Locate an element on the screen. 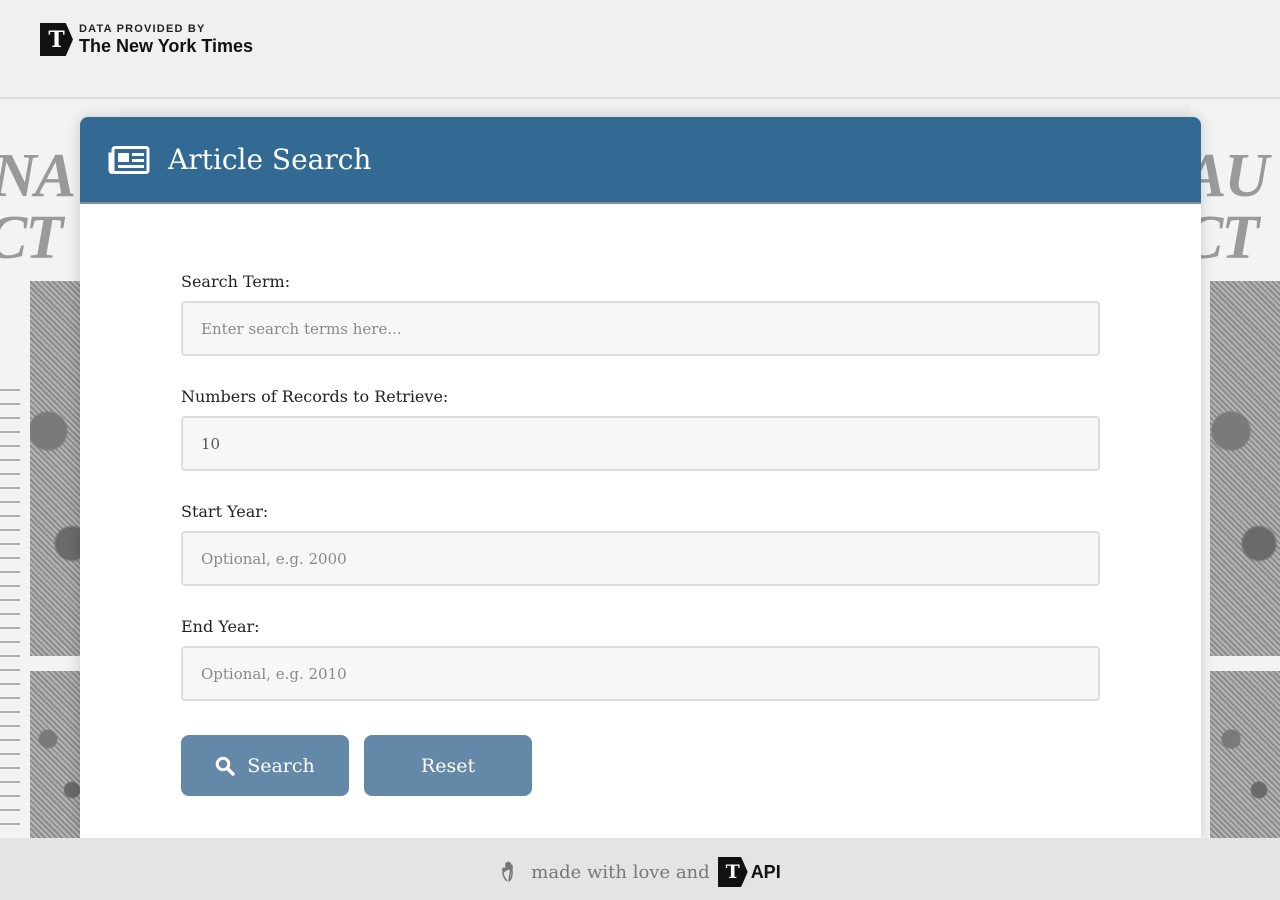 The height and width of the screenshot is (900, 1280). background-newspaper-right: AU CT is located at coordinates (1235, 469).